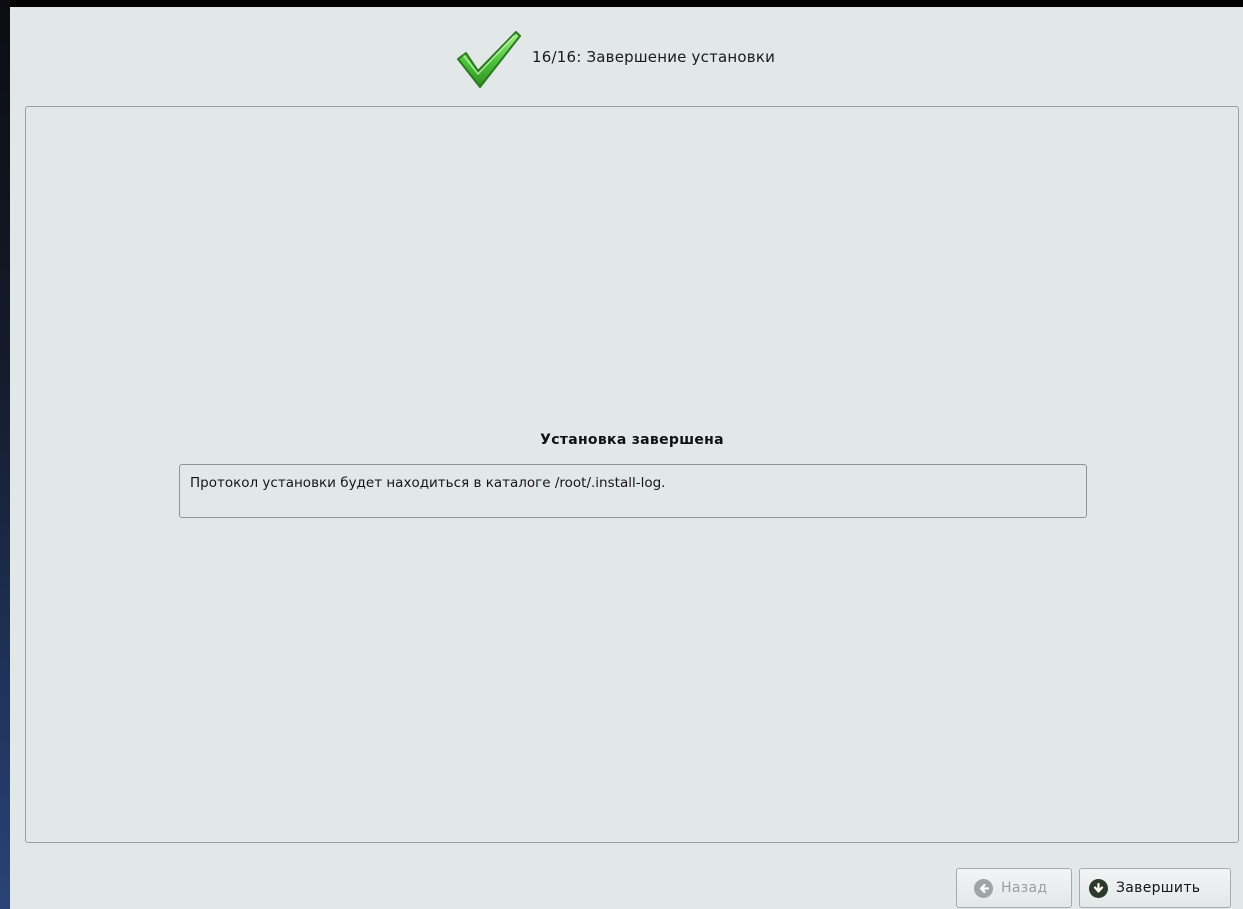 Image resolution: width=1243 pixels, height=909 pixels. Describe the element at coordinates (654, 57) in the screenshot. I see `step-title: 16/16: Завершение установки` at that location.